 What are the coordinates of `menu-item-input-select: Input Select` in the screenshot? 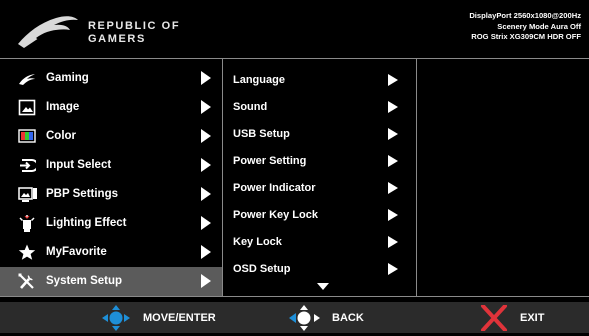 It's located at (111, 165).